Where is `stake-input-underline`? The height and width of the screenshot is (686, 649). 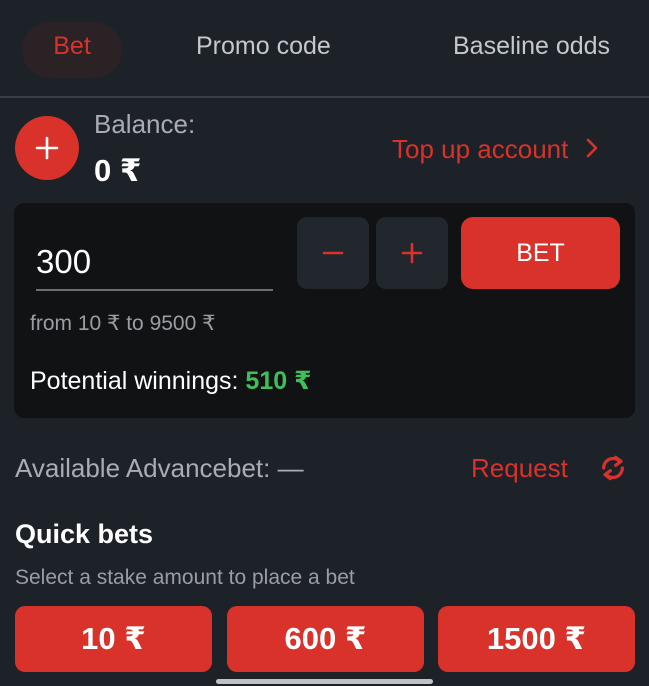 stake-input-underline is located at coordinates (154, 290).